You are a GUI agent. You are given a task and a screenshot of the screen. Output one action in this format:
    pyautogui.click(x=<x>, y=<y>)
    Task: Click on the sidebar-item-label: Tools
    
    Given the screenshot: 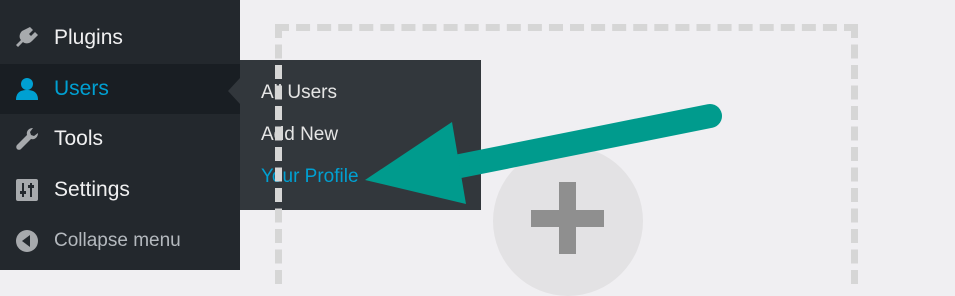 What is the action you would take?
    pyautogui.click(x=79, y=138)
    